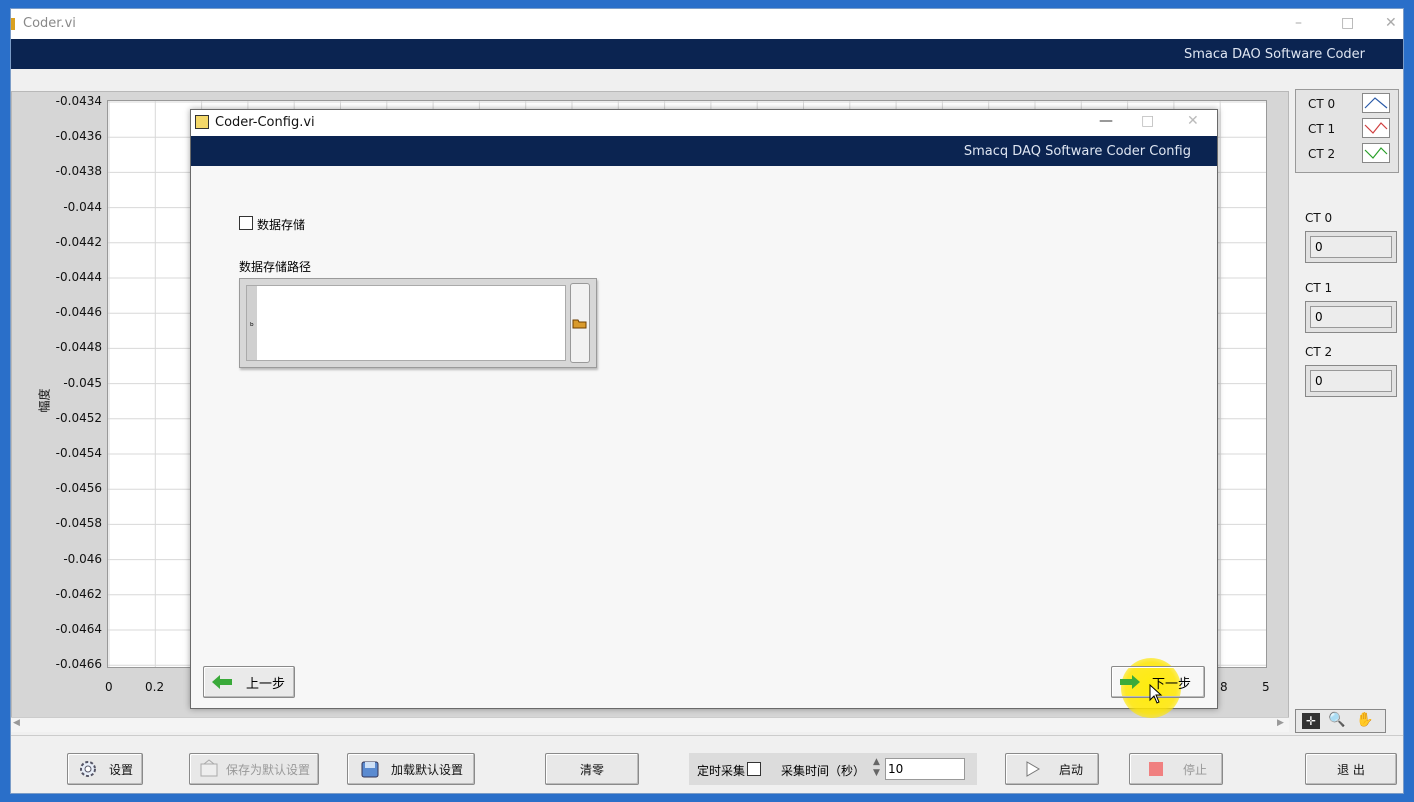 The height and width of the screenshot is (802, 1414). What do you see at coordinates (267, 769) in the screenshot?
I see `save-default-label: 保存为默认设置` at bounding box center [267, 769].